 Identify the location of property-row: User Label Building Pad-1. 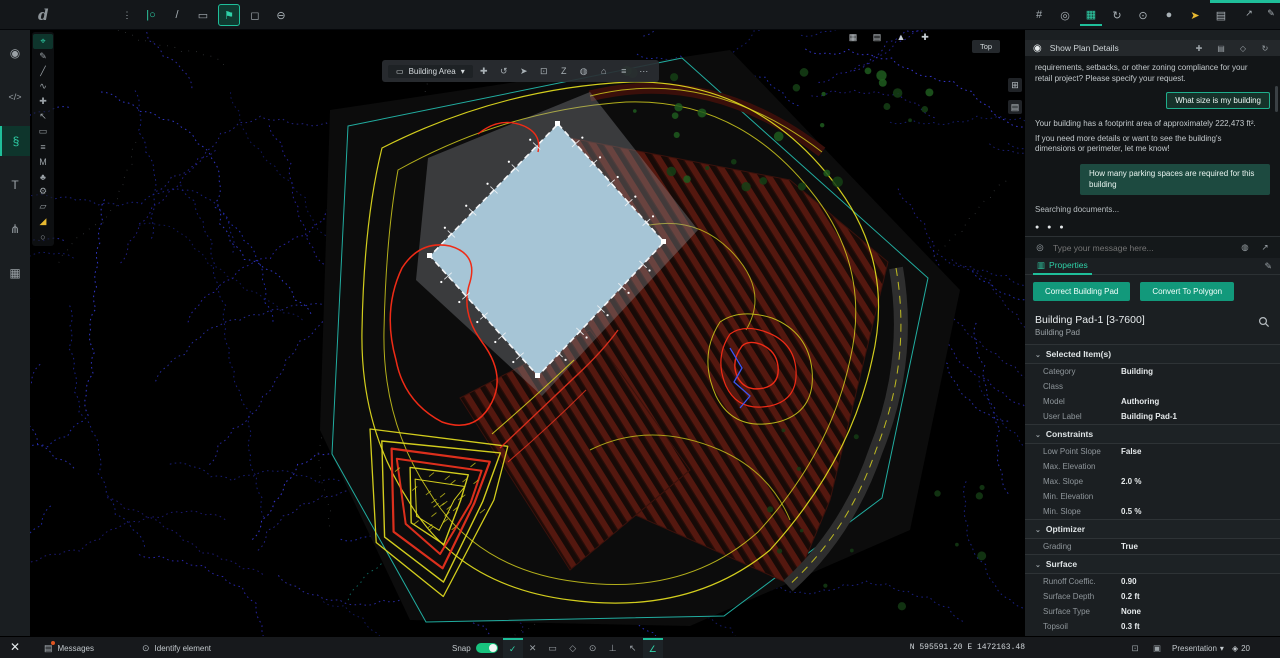
(1152, 416).